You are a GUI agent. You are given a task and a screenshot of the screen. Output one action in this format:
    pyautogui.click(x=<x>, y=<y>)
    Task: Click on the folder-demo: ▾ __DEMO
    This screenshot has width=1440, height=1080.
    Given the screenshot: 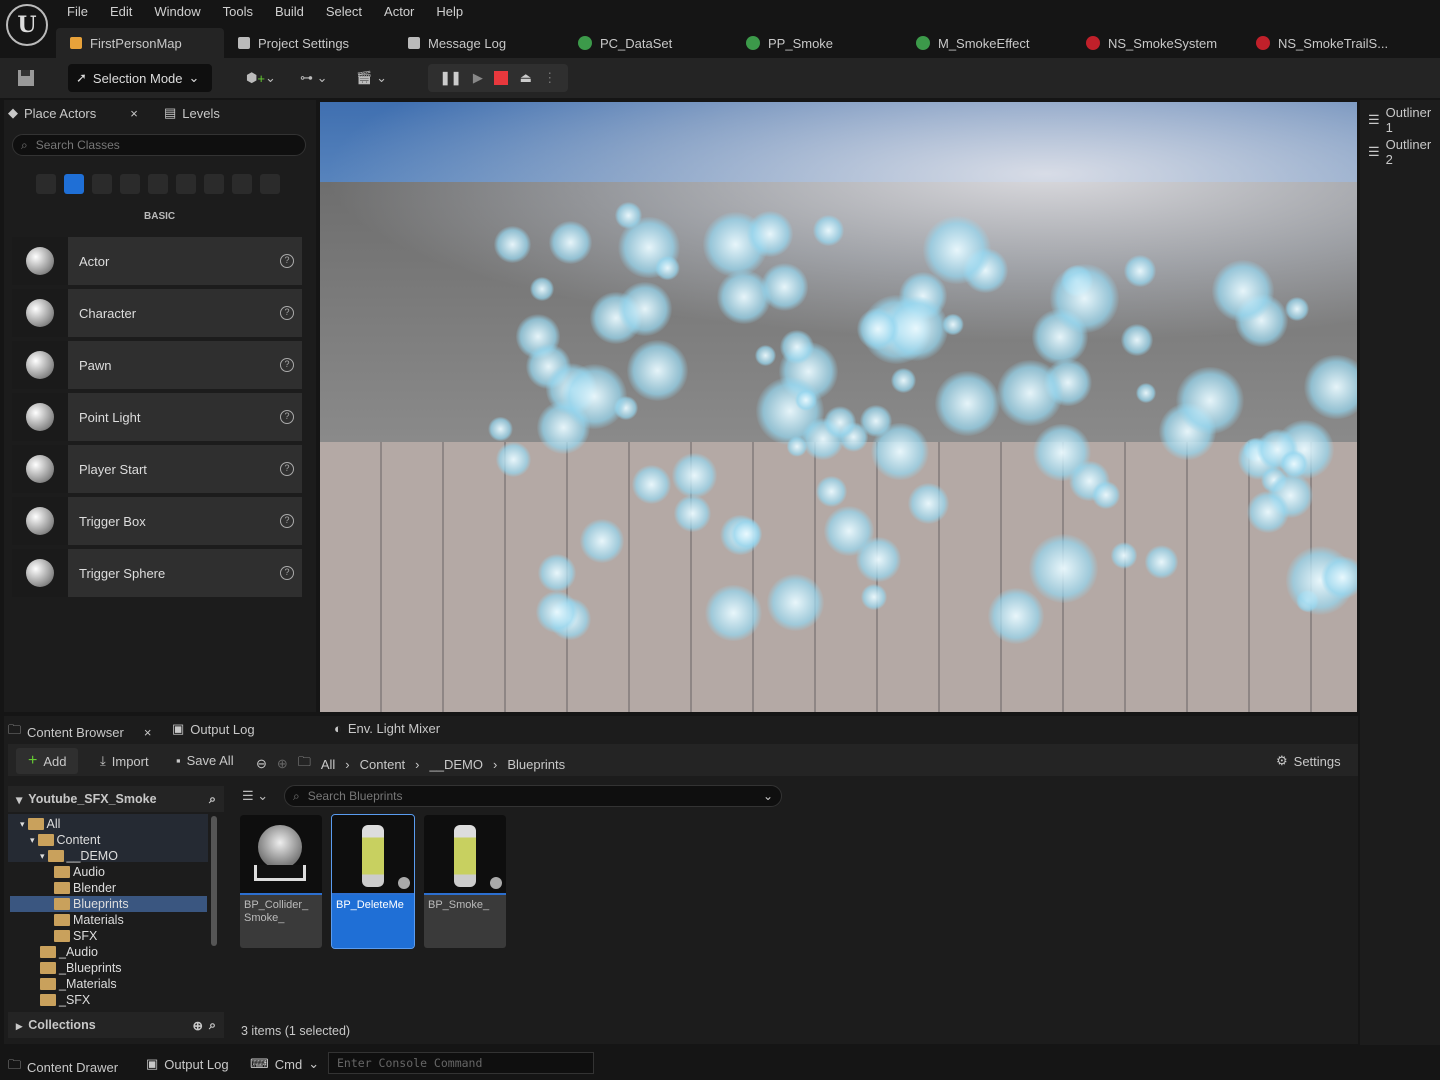 What is the action you would take?
    pyautogui.click(x=79, y=856)
    